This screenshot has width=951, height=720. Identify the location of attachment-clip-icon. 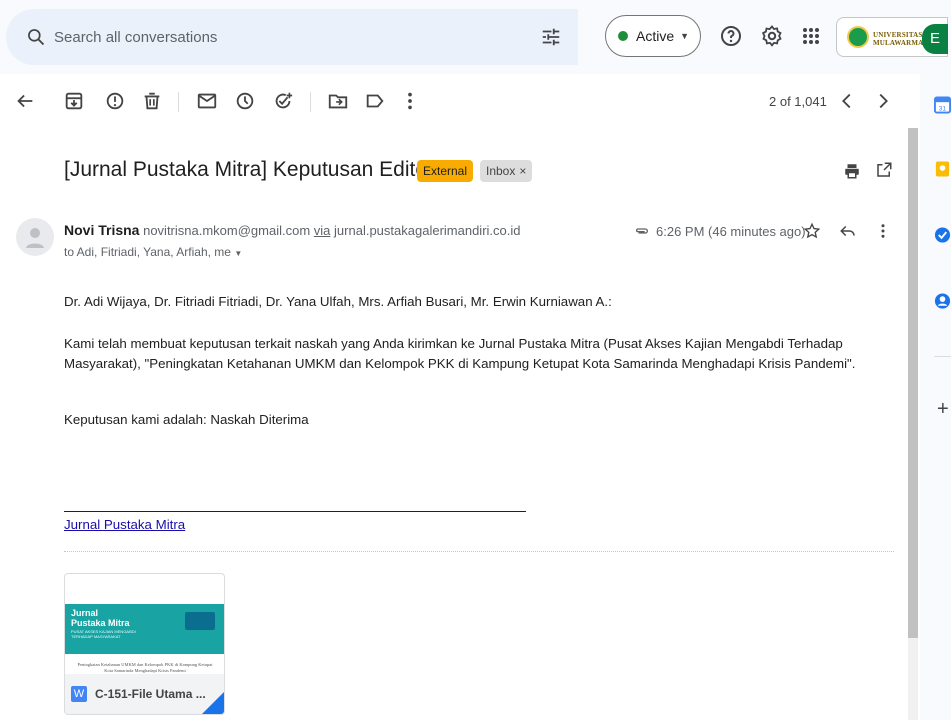
(642, 231).